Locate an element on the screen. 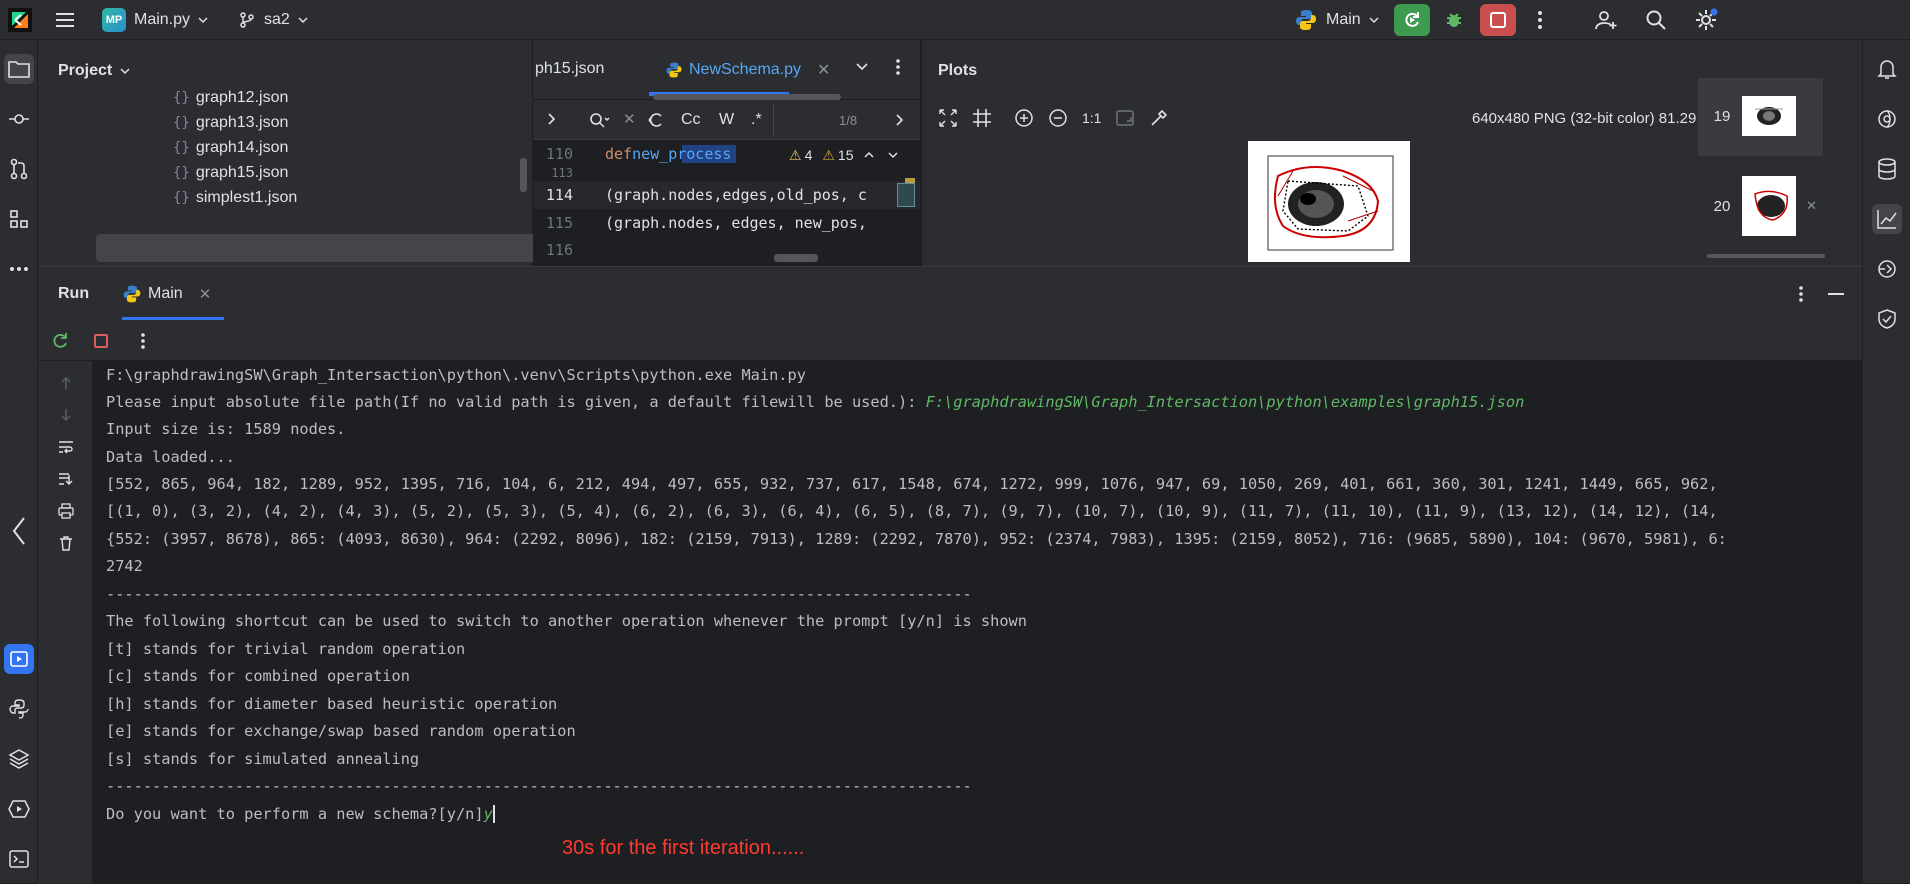 The image size is (1910, 884). scroll-up-icon is located at coordinates (66, 383).